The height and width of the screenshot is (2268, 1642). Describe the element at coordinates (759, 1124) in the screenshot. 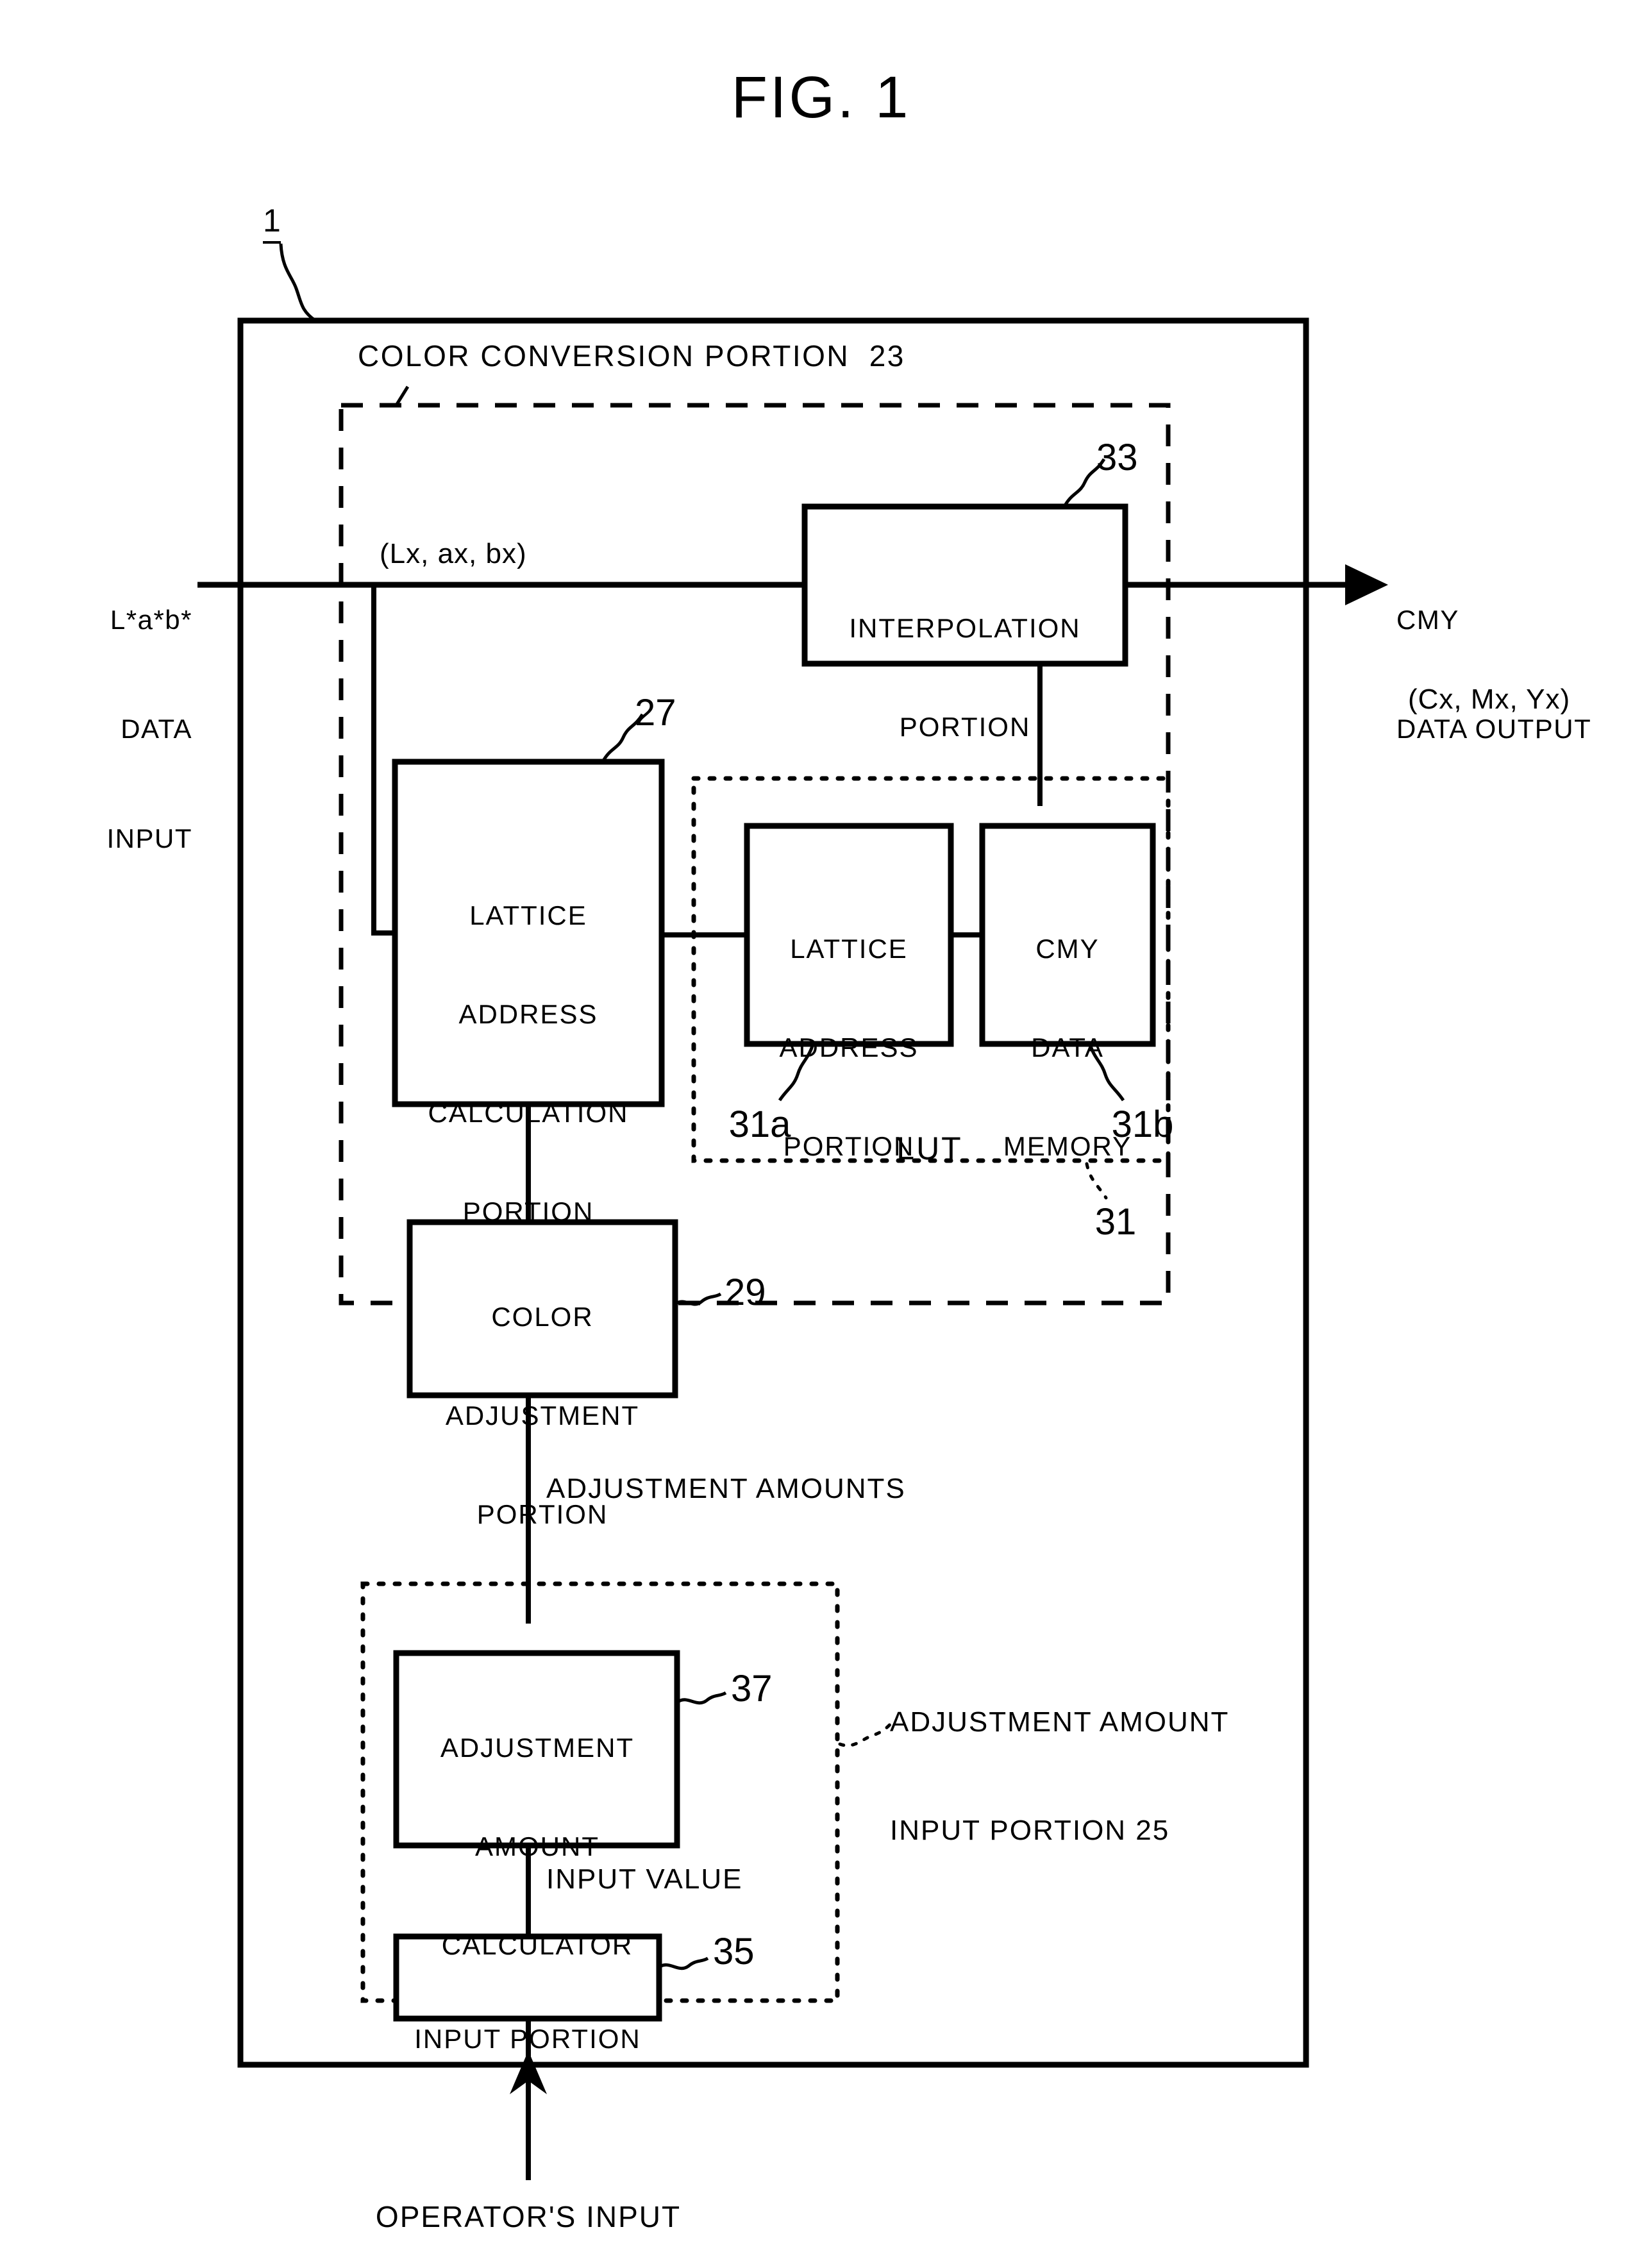

I see `reference-numeral-31a: 31a` at that location.